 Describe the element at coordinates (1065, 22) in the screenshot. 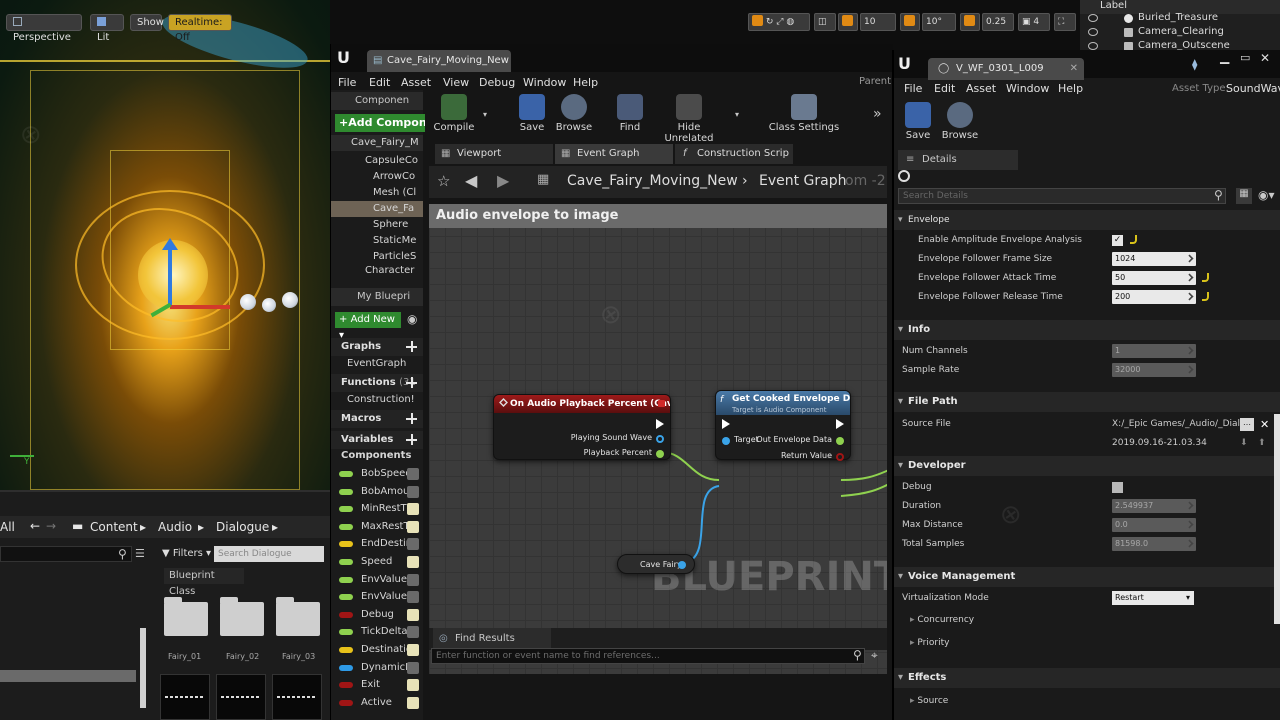

I see `maximize-viewport-button: ⛶` at that location.